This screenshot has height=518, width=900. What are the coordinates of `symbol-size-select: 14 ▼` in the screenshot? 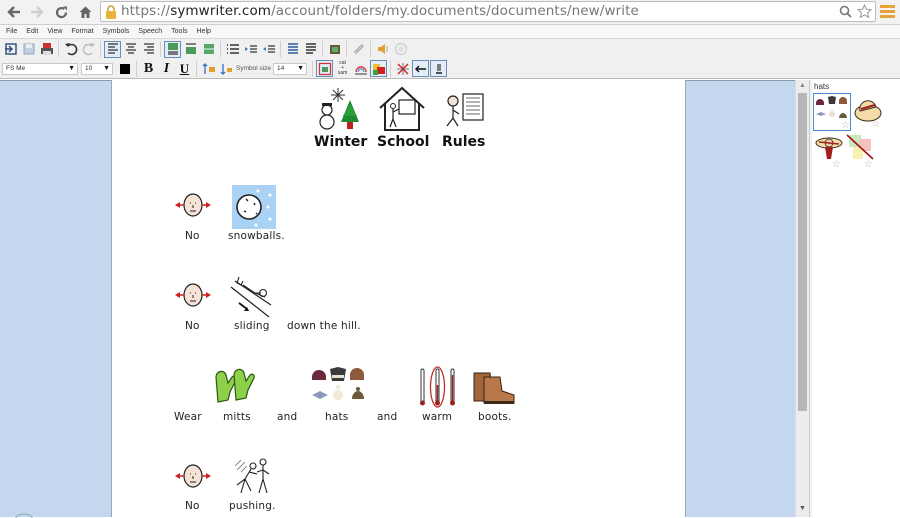 It's located at (290, 68).